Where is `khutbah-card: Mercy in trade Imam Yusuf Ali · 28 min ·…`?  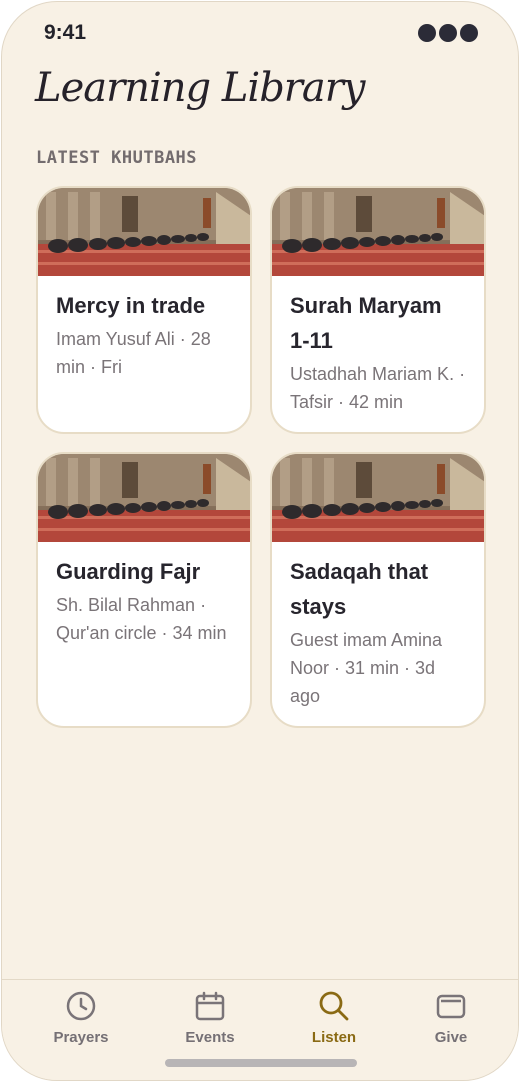 khutbah-card: Mercy in trade Imam Yusuf Ali · 28 min ·… is located at coordinates (144, 310).